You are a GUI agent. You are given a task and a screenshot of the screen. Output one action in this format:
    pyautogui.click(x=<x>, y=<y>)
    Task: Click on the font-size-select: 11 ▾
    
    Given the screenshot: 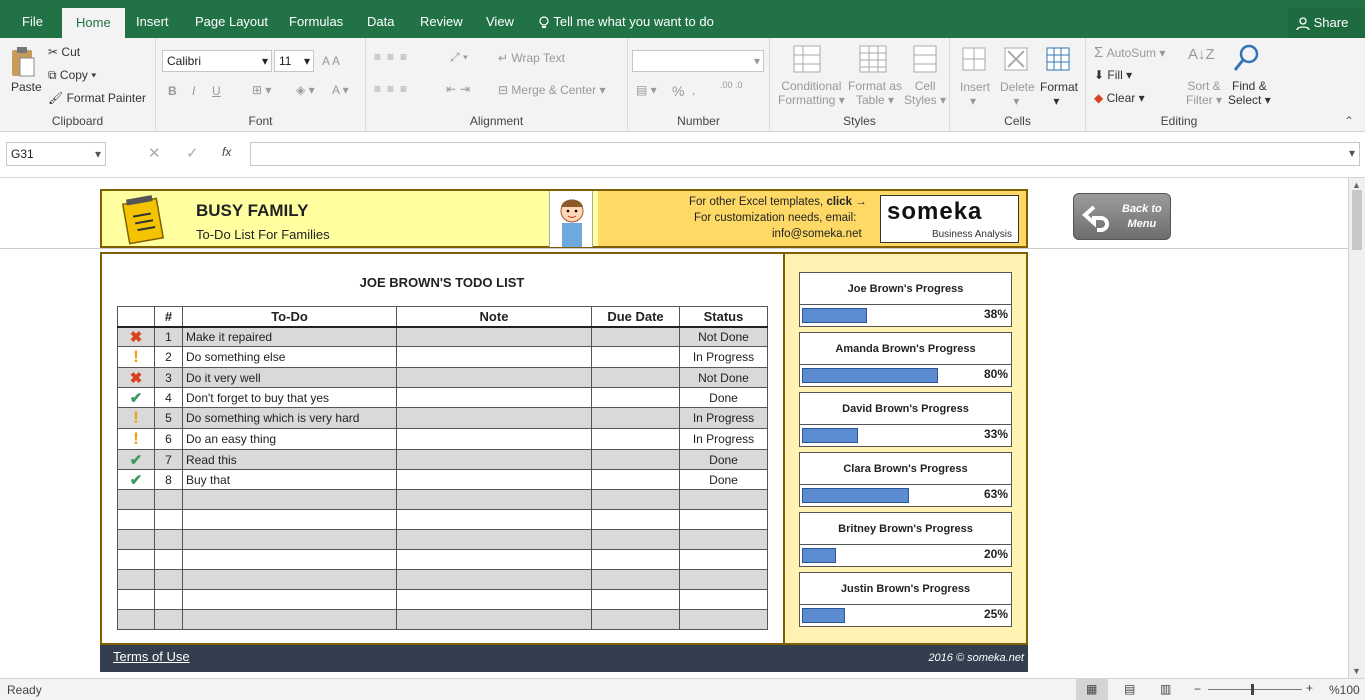 What is the action you would take?
    pyautogui.click(x=294, y=61)
    